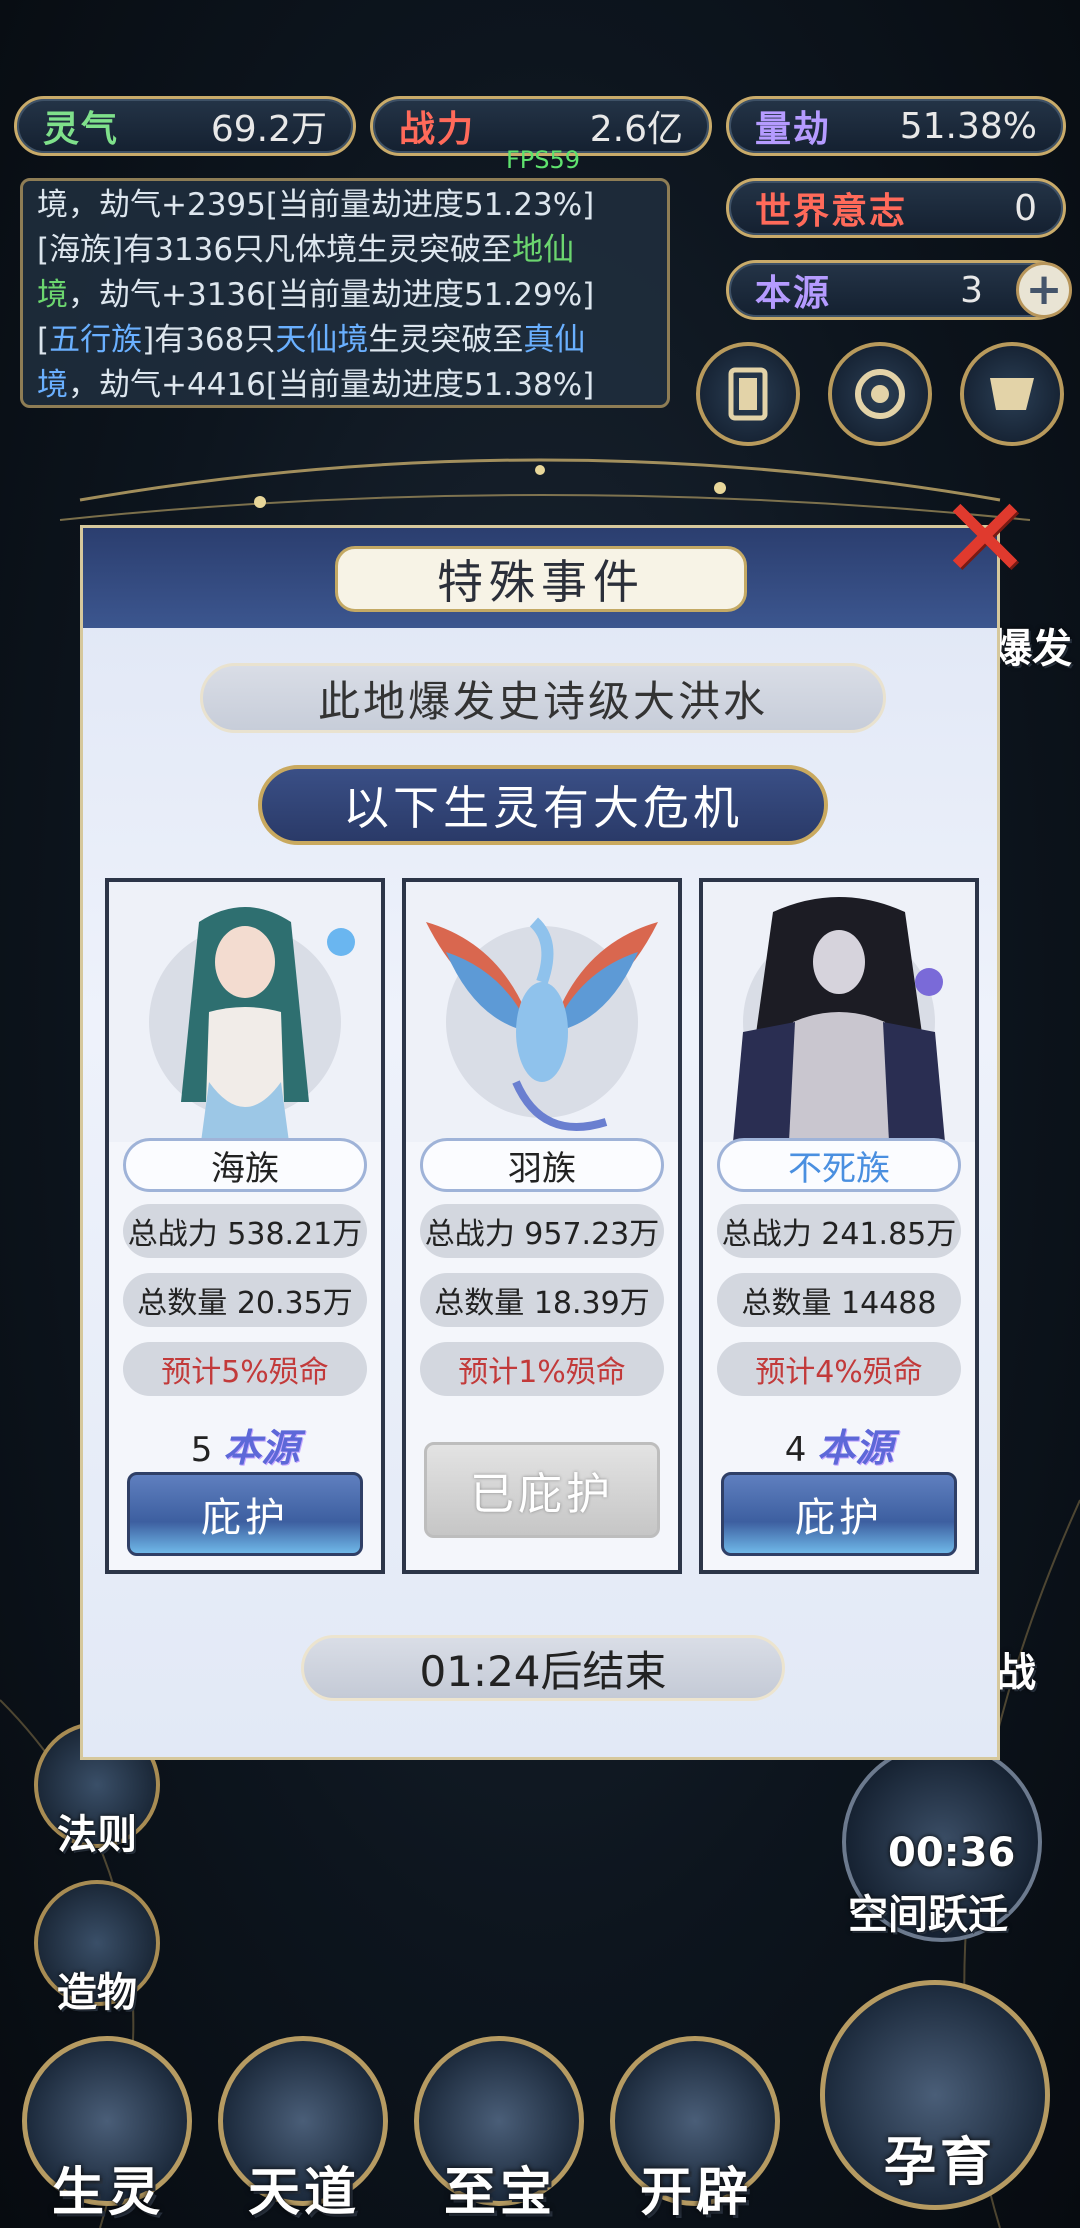 The image size is (1080, 2228). I want to click on stat-world-will-value: 0, so click(1025, 208).